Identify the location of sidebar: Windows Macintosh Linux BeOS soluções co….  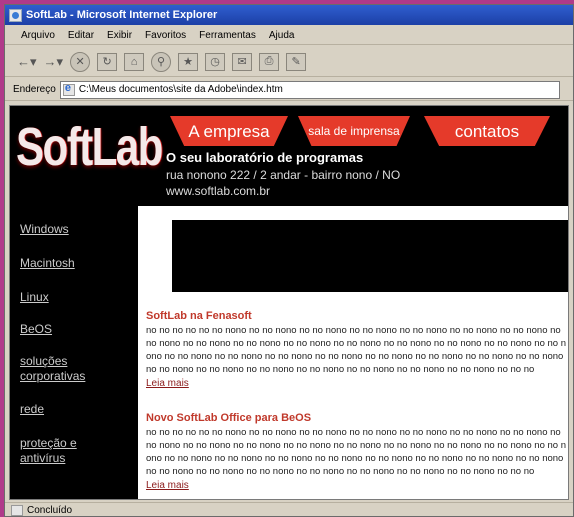
(74, 352).